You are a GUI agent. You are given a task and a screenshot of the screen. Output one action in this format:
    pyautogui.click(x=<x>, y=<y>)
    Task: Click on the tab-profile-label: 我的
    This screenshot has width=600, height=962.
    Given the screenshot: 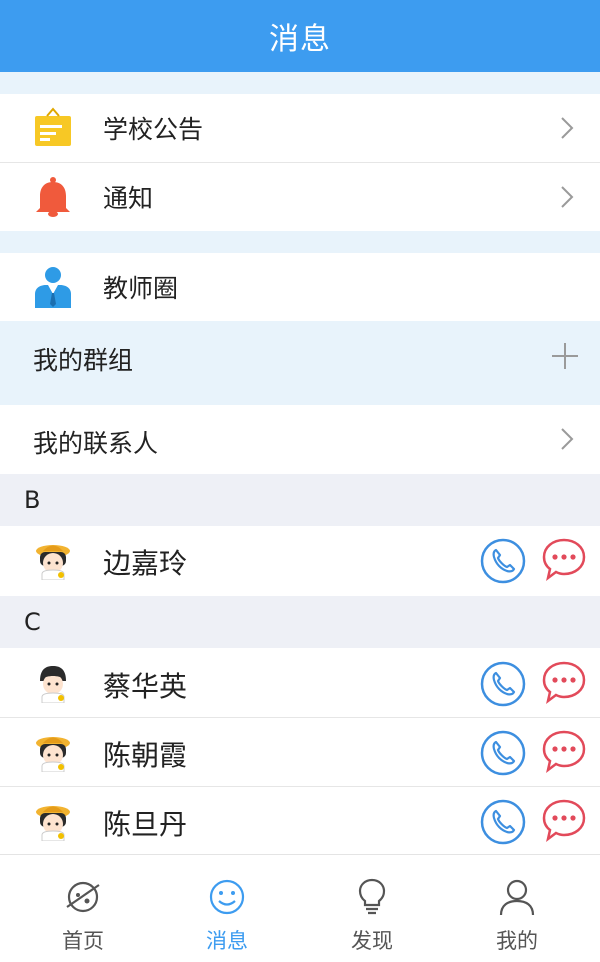 What is the action you would take?
    pyautogui.click(x=517, y=941)
    